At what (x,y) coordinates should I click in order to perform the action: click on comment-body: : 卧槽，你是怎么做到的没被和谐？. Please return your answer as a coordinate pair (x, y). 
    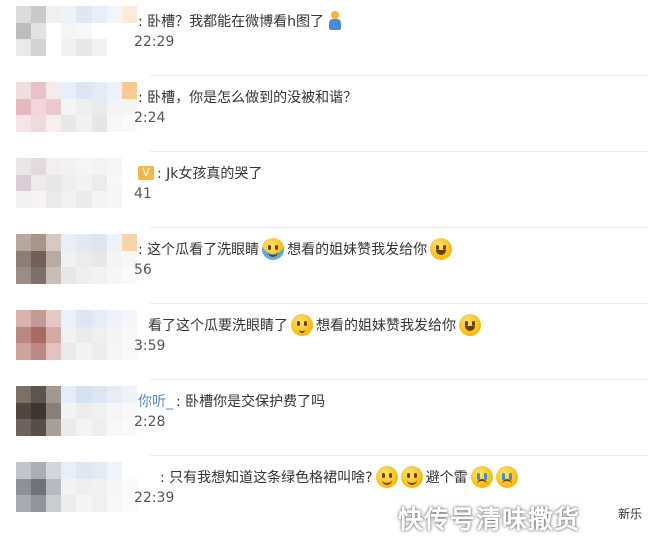
    Looking at the image, I should click on (248, 98).